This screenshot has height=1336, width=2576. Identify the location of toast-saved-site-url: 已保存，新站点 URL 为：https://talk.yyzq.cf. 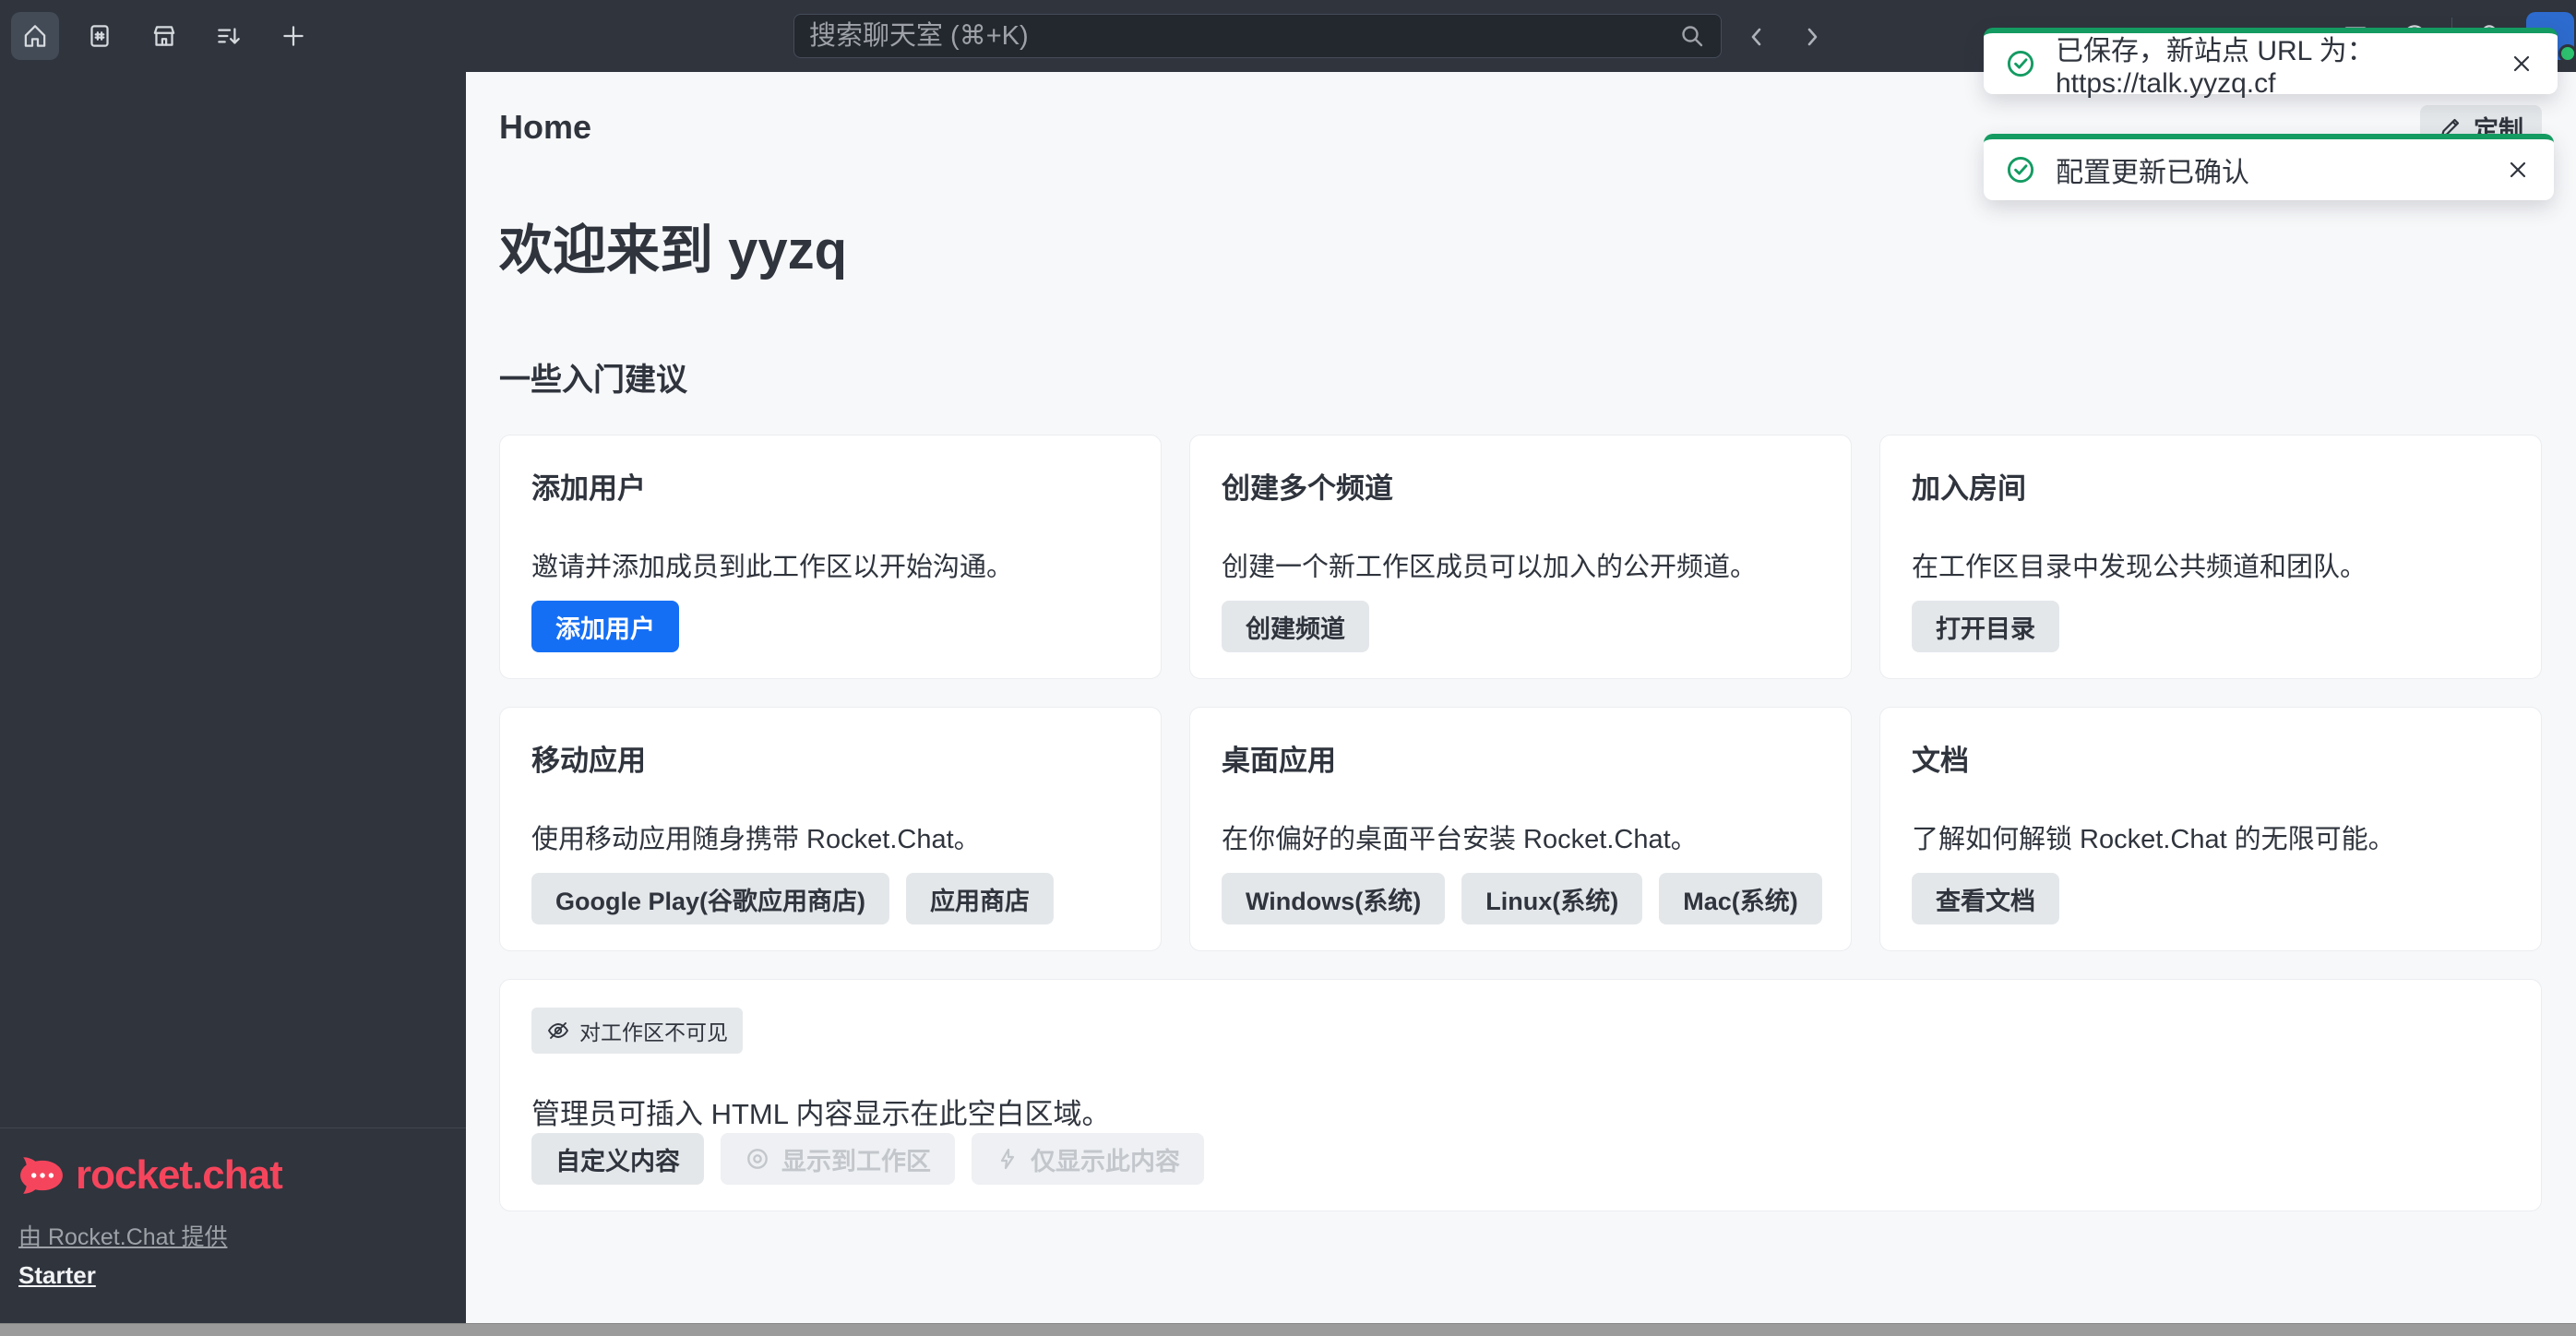
(2271, 63).